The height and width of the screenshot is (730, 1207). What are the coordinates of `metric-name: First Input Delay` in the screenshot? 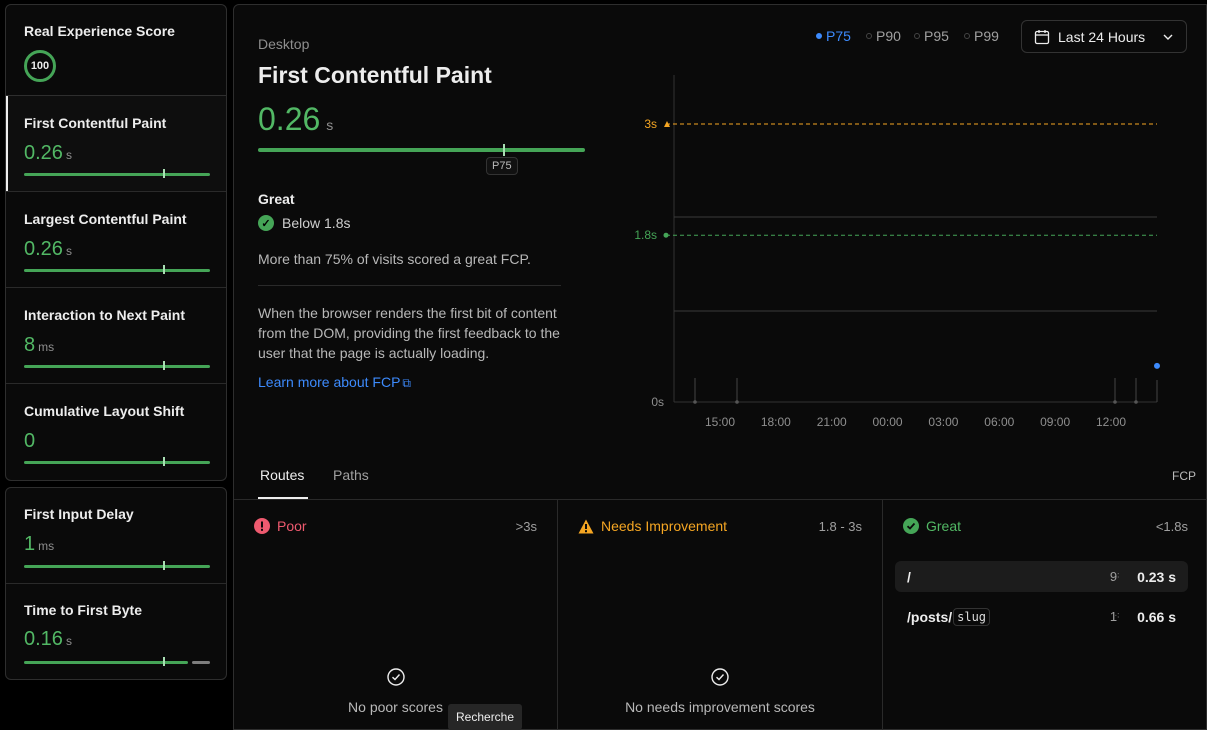 It's located at (79, 514).